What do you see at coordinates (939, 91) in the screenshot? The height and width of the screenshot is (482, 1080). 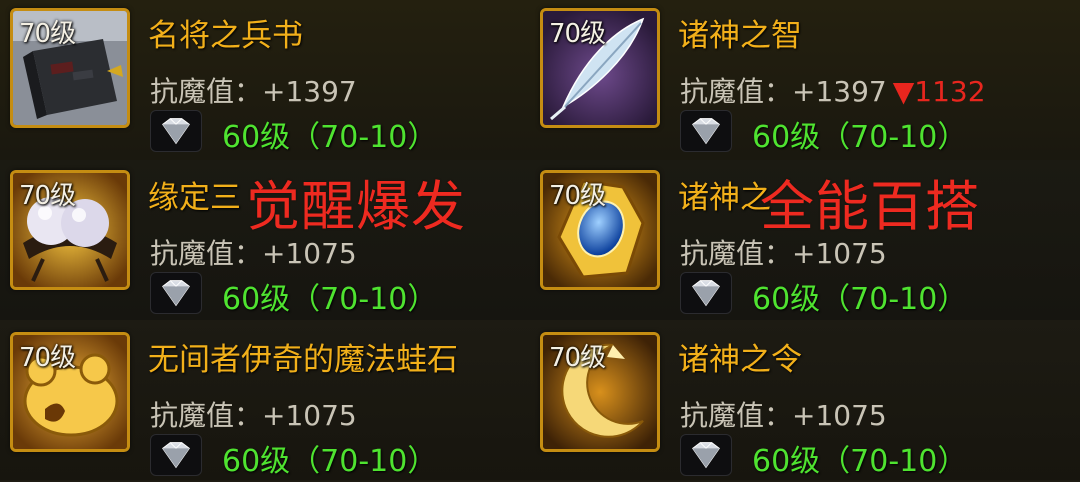 I see `stat-decrease: ▼1132` at bounding box center [939, 91].